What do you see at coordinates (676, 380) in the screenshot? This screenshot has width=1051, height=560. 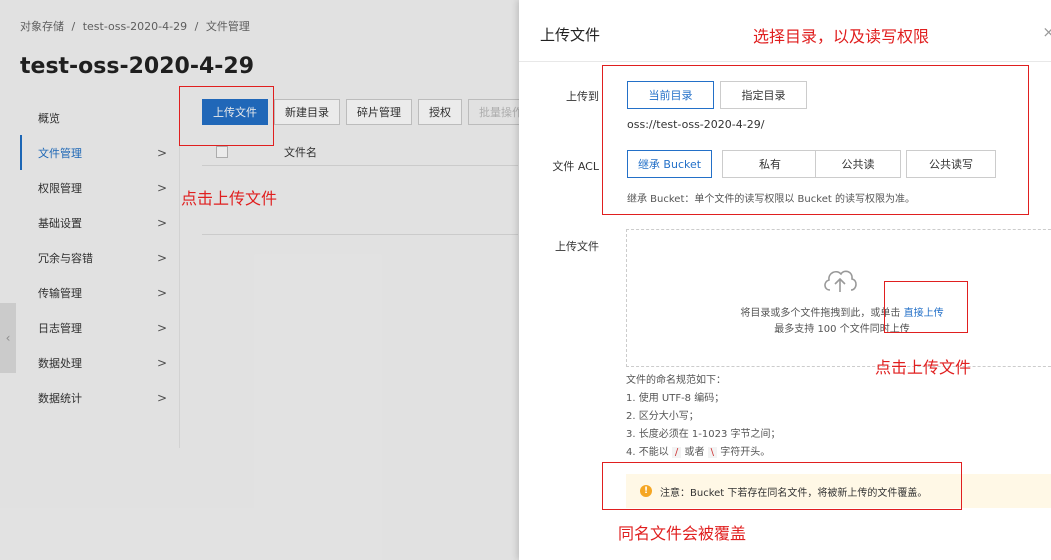 I see `rules-title: 文件的命名规范如下：` at bounding box center [676, 380].